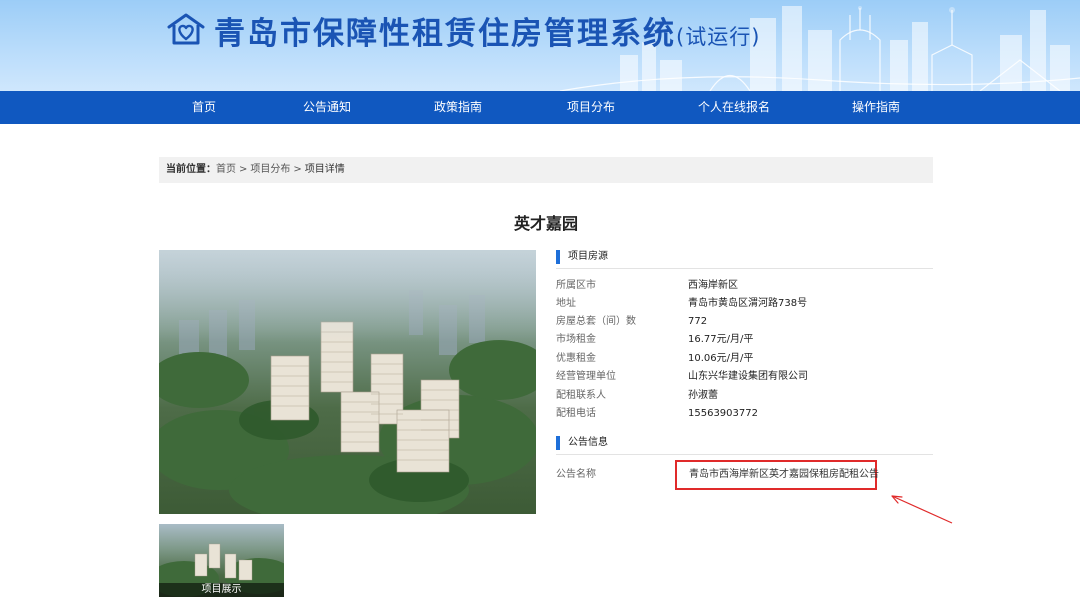  I want to click on info-value: 山东兴华建设集团有限公司, so click(748, 376).